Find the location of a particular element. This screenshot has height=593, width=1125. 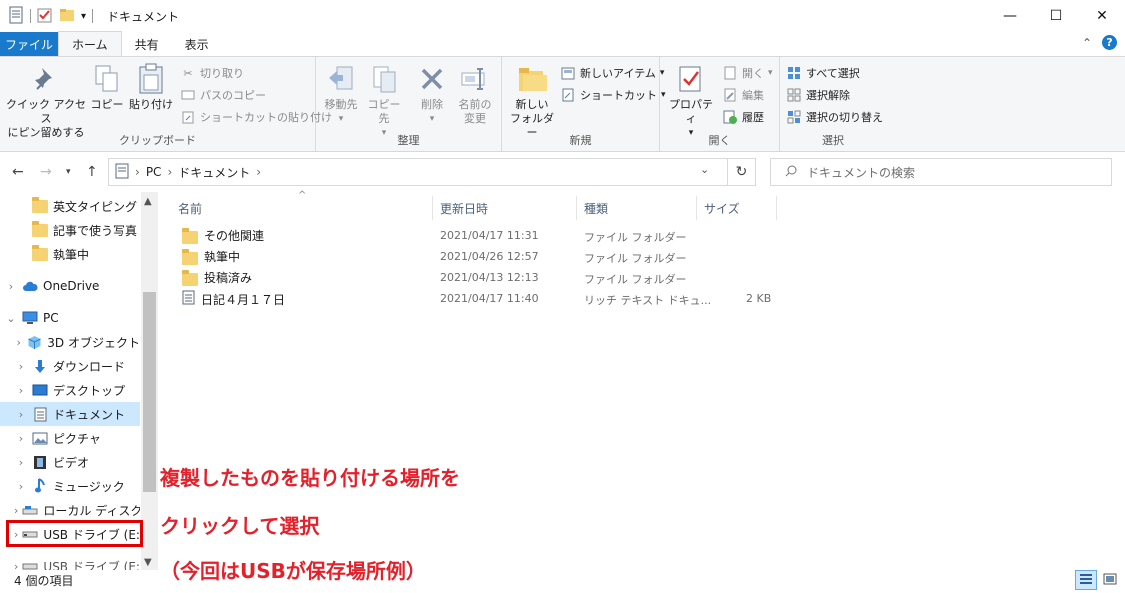

collapse-chevron-icon: ⌄ is located at coordinates (11, 318).